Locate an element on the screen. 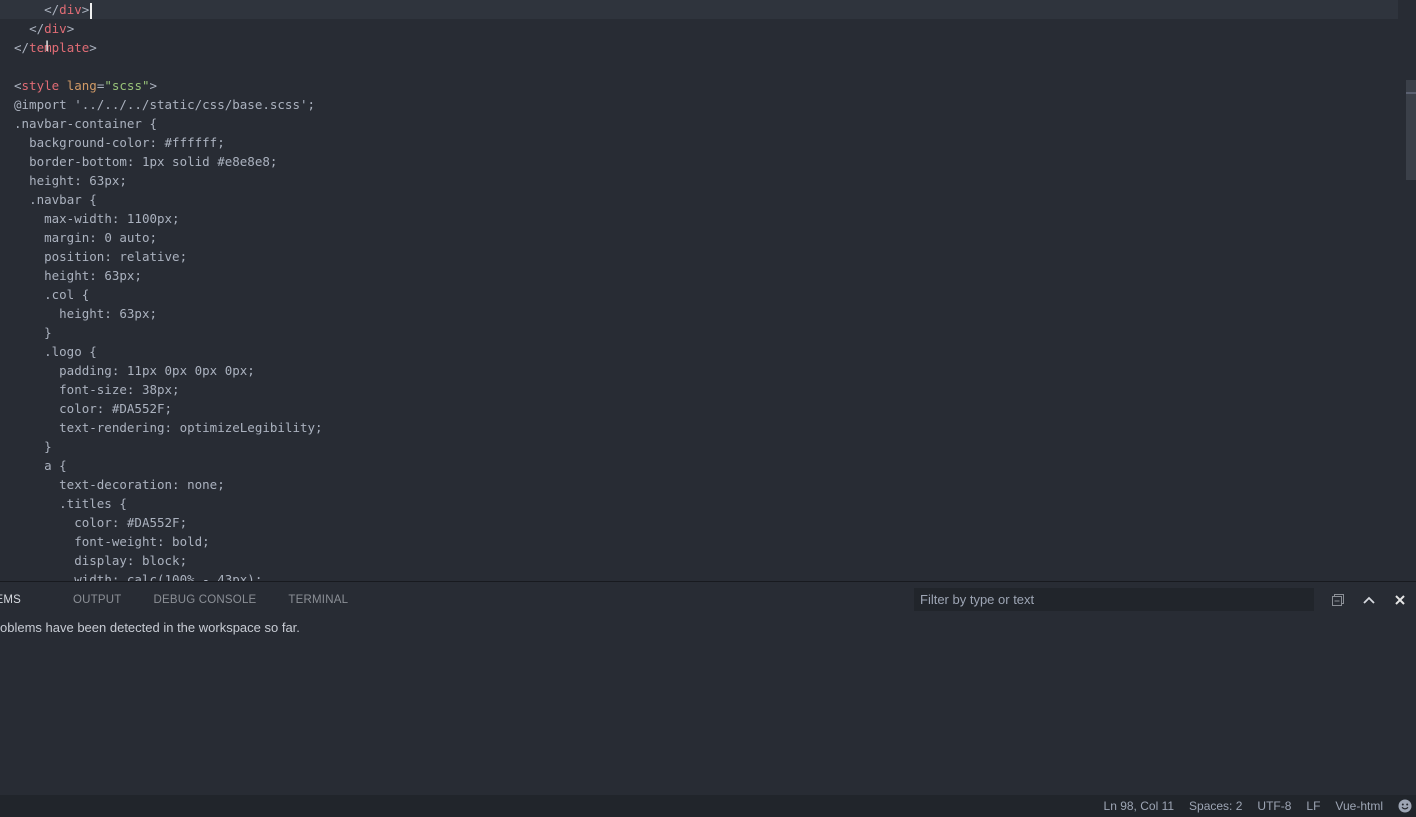  code-line: display: block; is located at coordinates (706, 560).